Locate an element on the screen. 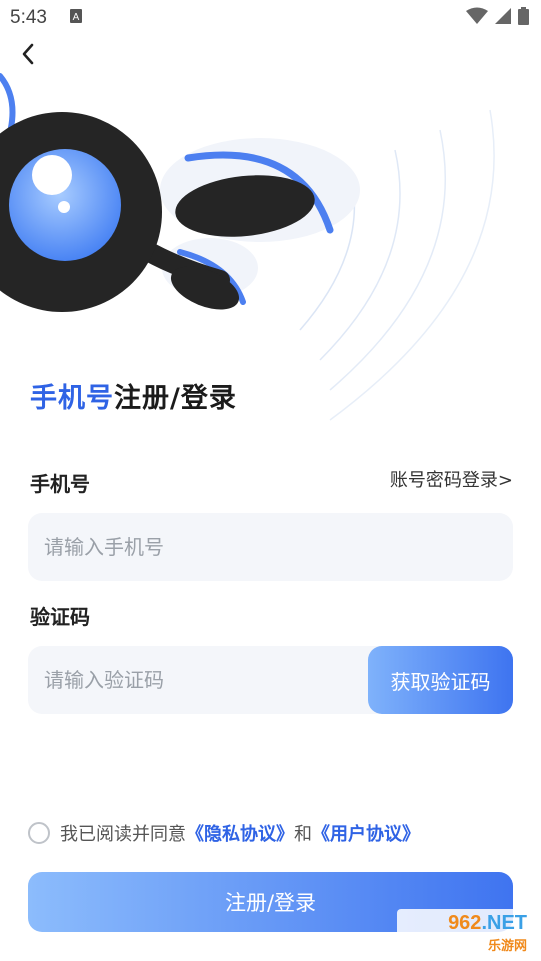 The height and width of the screenshot is (961, 541). watermark-num: 962 is located at coordinates (465, 922).